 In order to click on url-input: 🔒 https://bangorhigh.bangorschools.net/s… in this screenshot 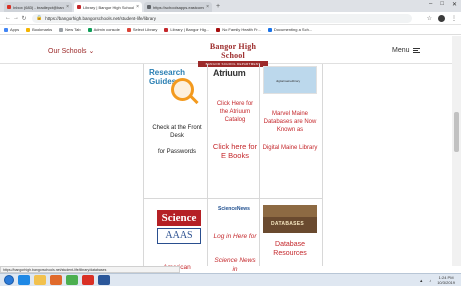, I will do `click(222, 18)`.